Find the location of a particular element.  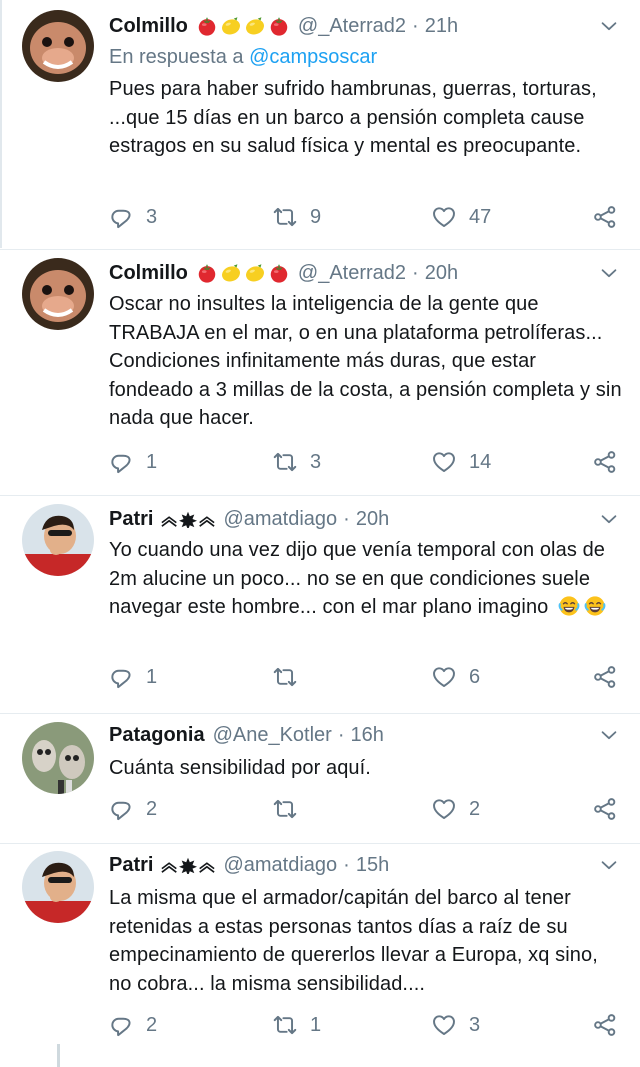

like-count: 14 is located at coordinates (480, 461).